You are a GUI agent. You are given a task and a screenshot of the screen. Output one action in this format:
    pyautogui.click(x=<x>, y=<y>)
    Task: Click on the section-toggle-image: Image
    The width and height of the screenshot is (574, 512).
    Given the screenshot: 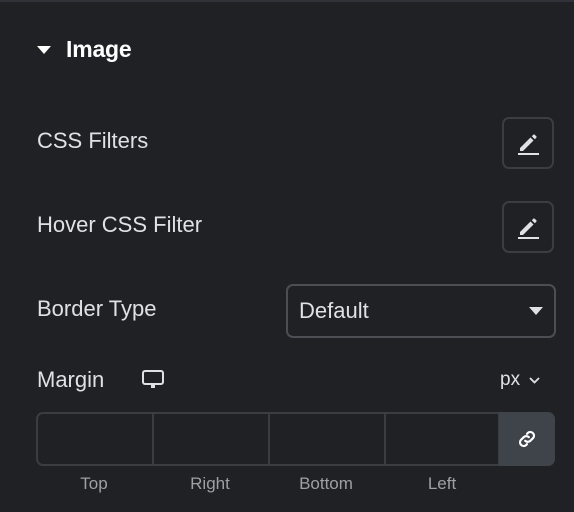 What is the action you would take?
    pyautogui.click(x=84, y=49)
    